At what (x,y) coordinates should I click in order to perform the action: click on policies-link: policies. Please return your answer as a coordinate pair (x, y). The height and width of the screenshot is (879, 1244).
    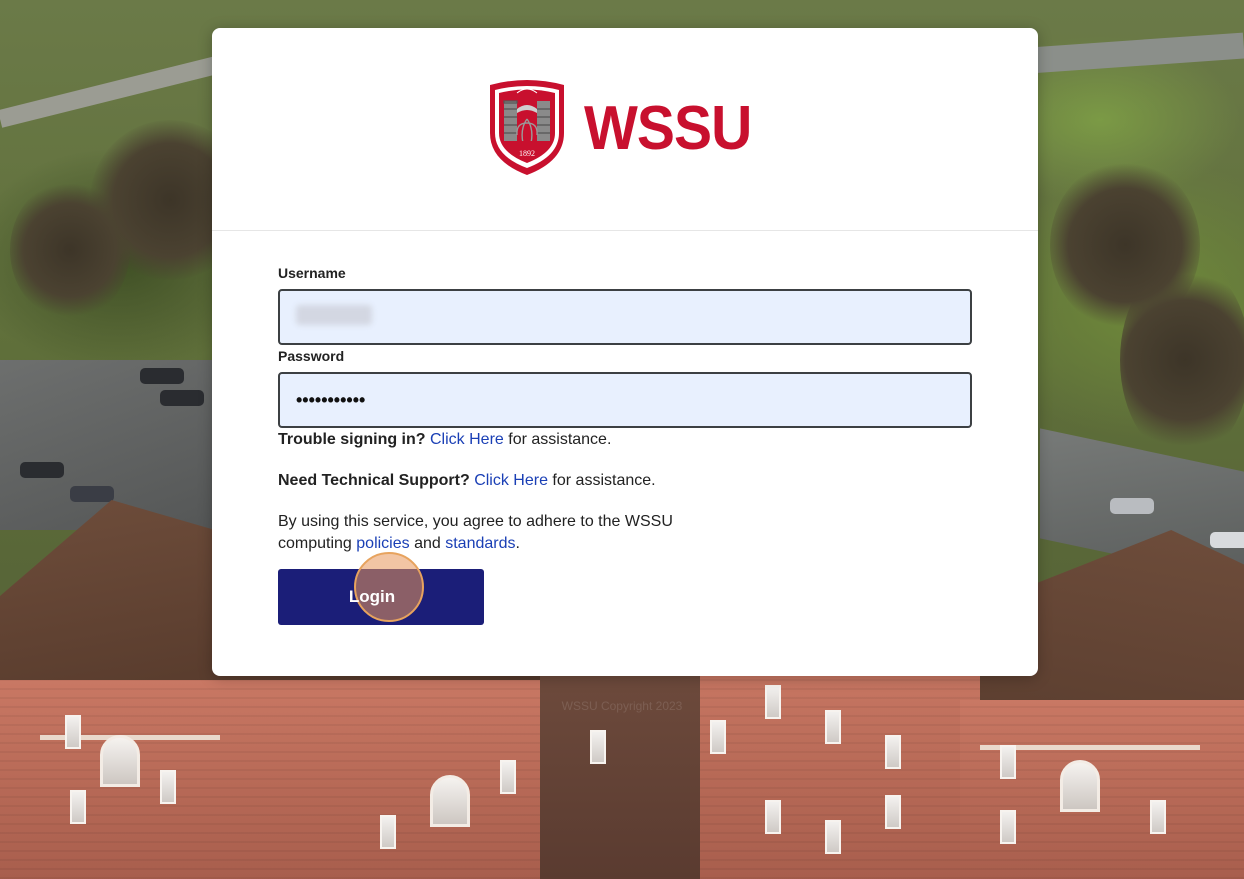
    Looking at the image, I should click on (382, 543).